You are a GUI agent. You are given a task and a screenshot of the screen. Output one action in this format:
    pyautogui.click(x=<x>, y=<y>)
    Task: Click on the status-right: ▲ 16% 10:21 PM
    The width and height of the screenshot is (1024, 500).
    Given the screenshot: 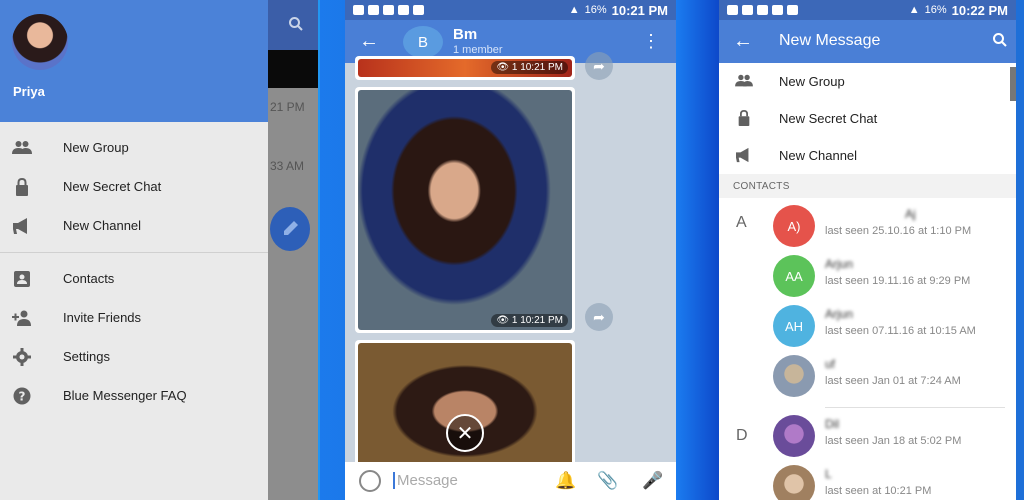 What is the action you would take?
    pyautogui.click(x=618, y=10)
    